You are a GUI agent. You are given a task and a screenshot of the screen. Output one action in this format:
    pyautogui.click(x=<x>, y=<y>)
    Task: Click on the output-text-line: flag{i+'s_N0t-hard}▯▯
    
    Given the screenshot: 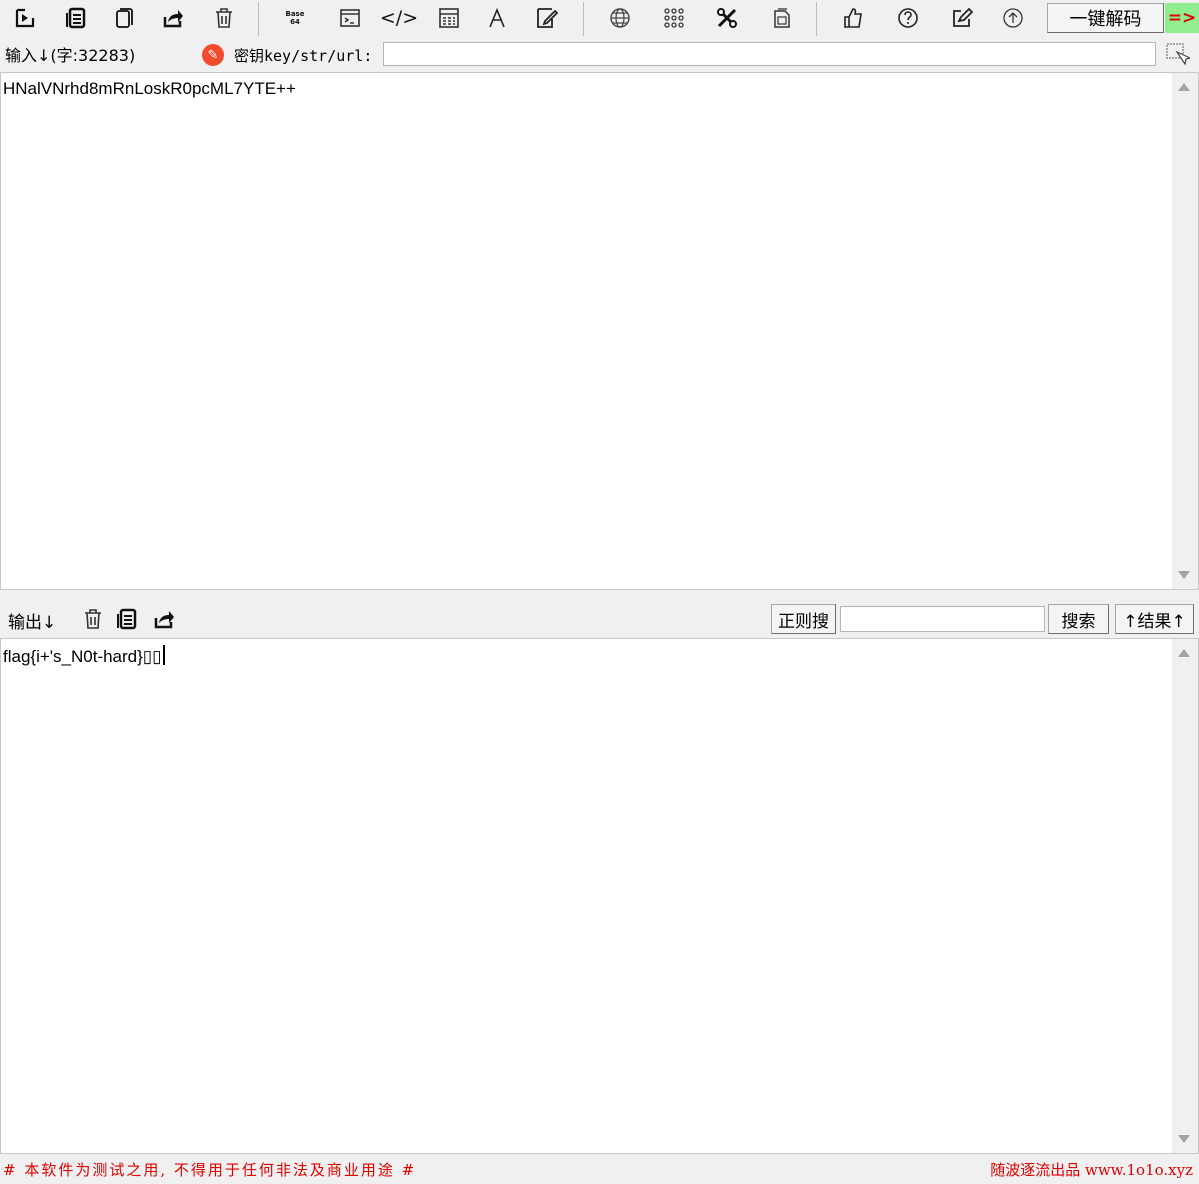 What is the action you would take?
    pyautogui.click(x=84, y=656)
    